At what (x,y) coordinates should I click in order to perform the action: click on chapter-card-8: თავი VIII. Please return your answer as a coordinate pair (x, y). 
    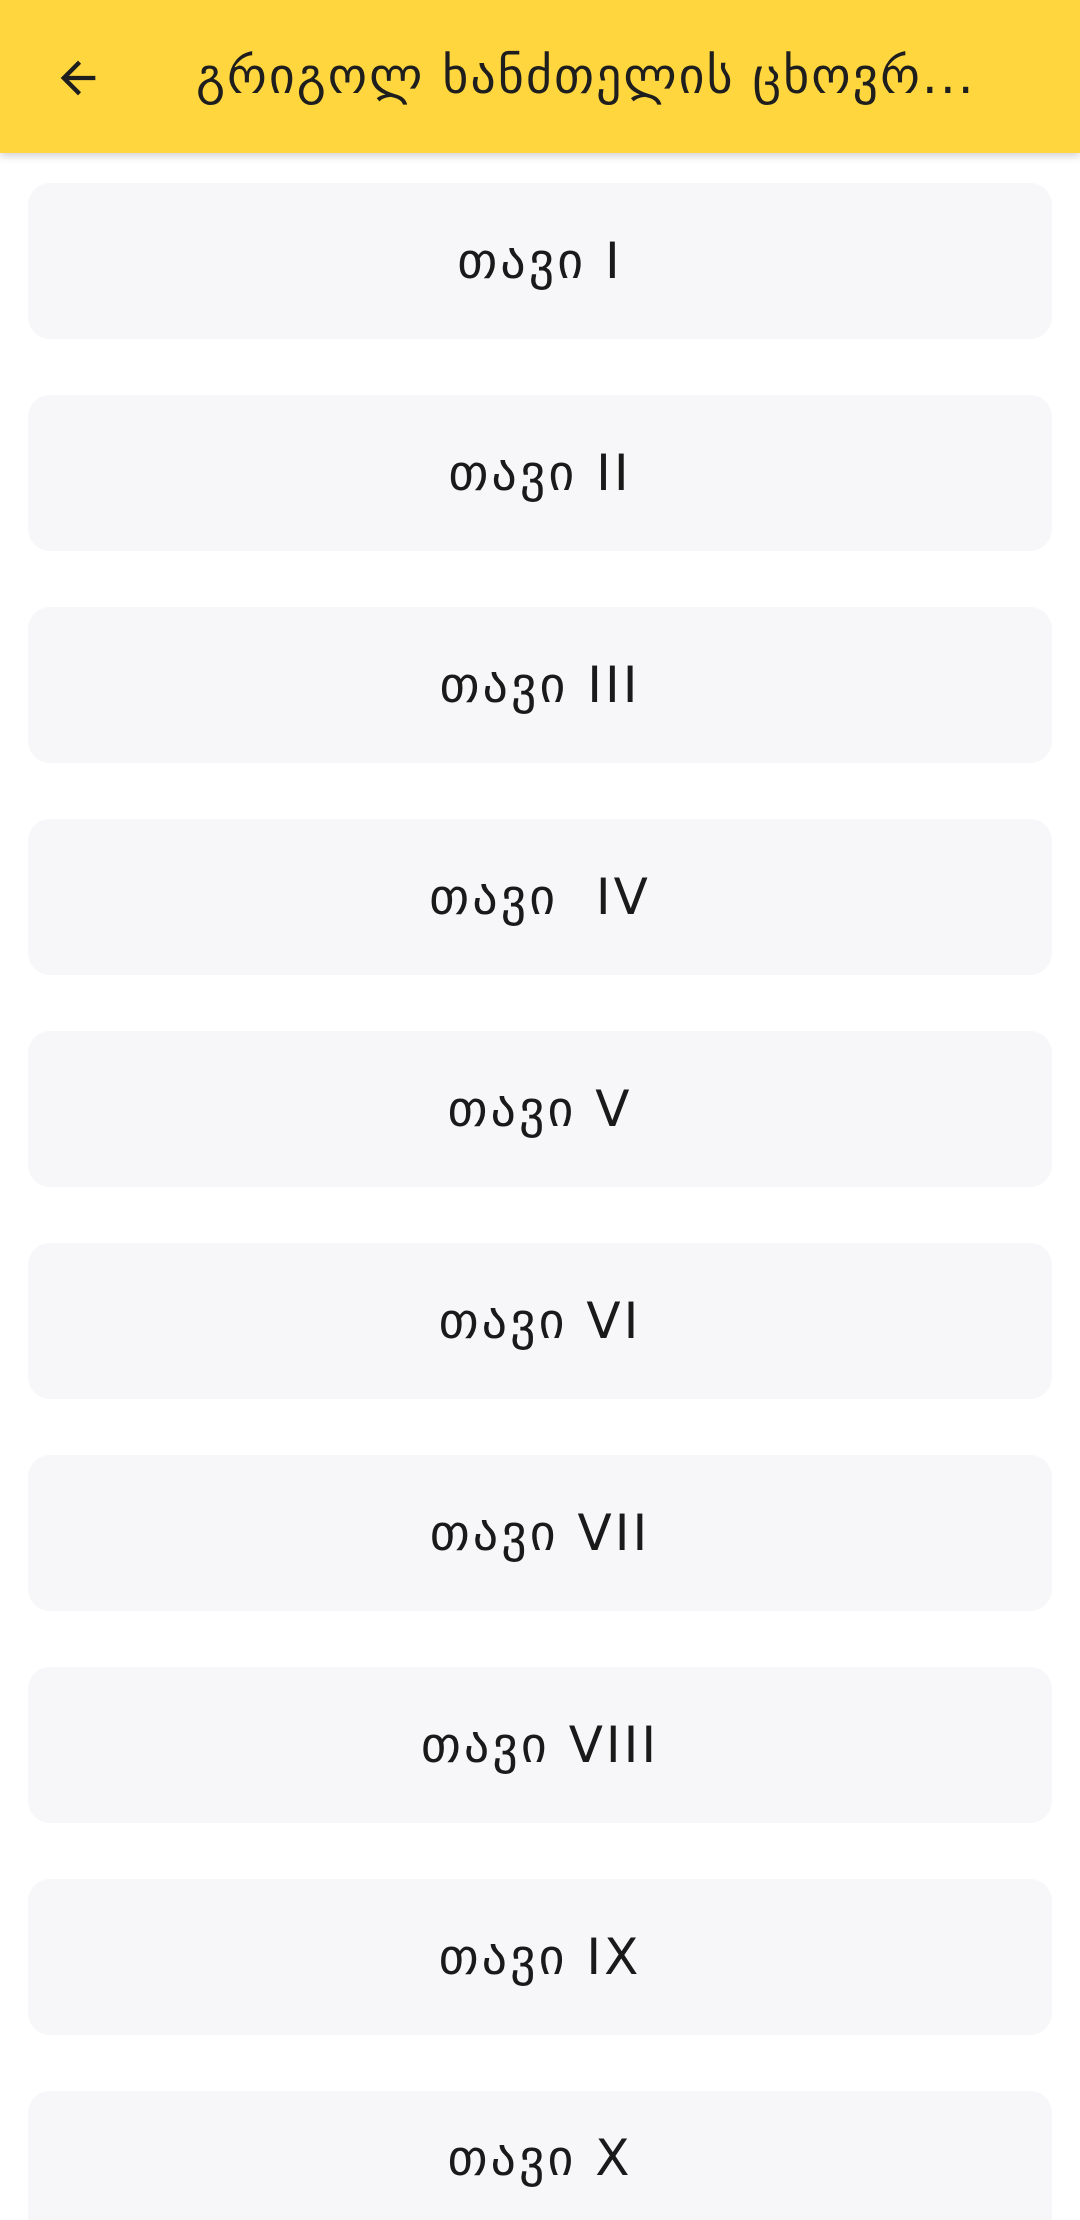
    Looking at the image, I should click on (540, 1745).